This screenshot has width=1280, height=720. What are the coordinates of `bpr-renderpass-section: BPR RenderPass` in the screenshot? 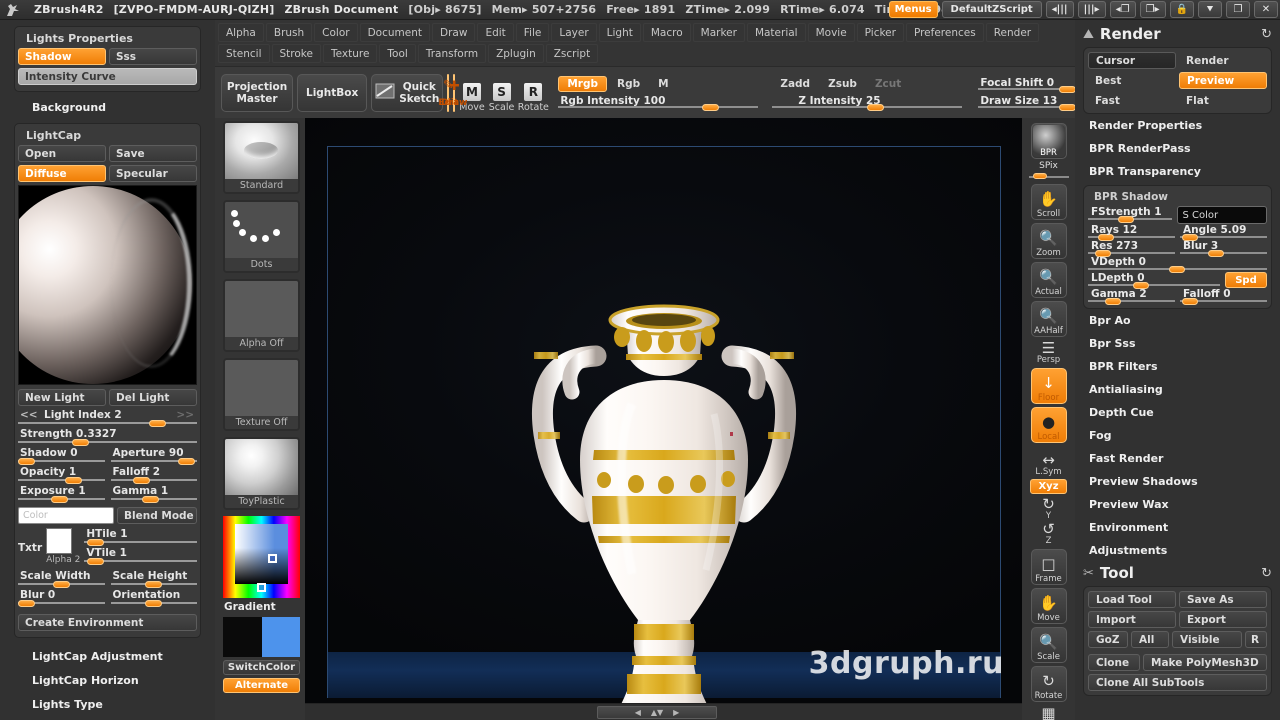 It's located at (1177, 148).